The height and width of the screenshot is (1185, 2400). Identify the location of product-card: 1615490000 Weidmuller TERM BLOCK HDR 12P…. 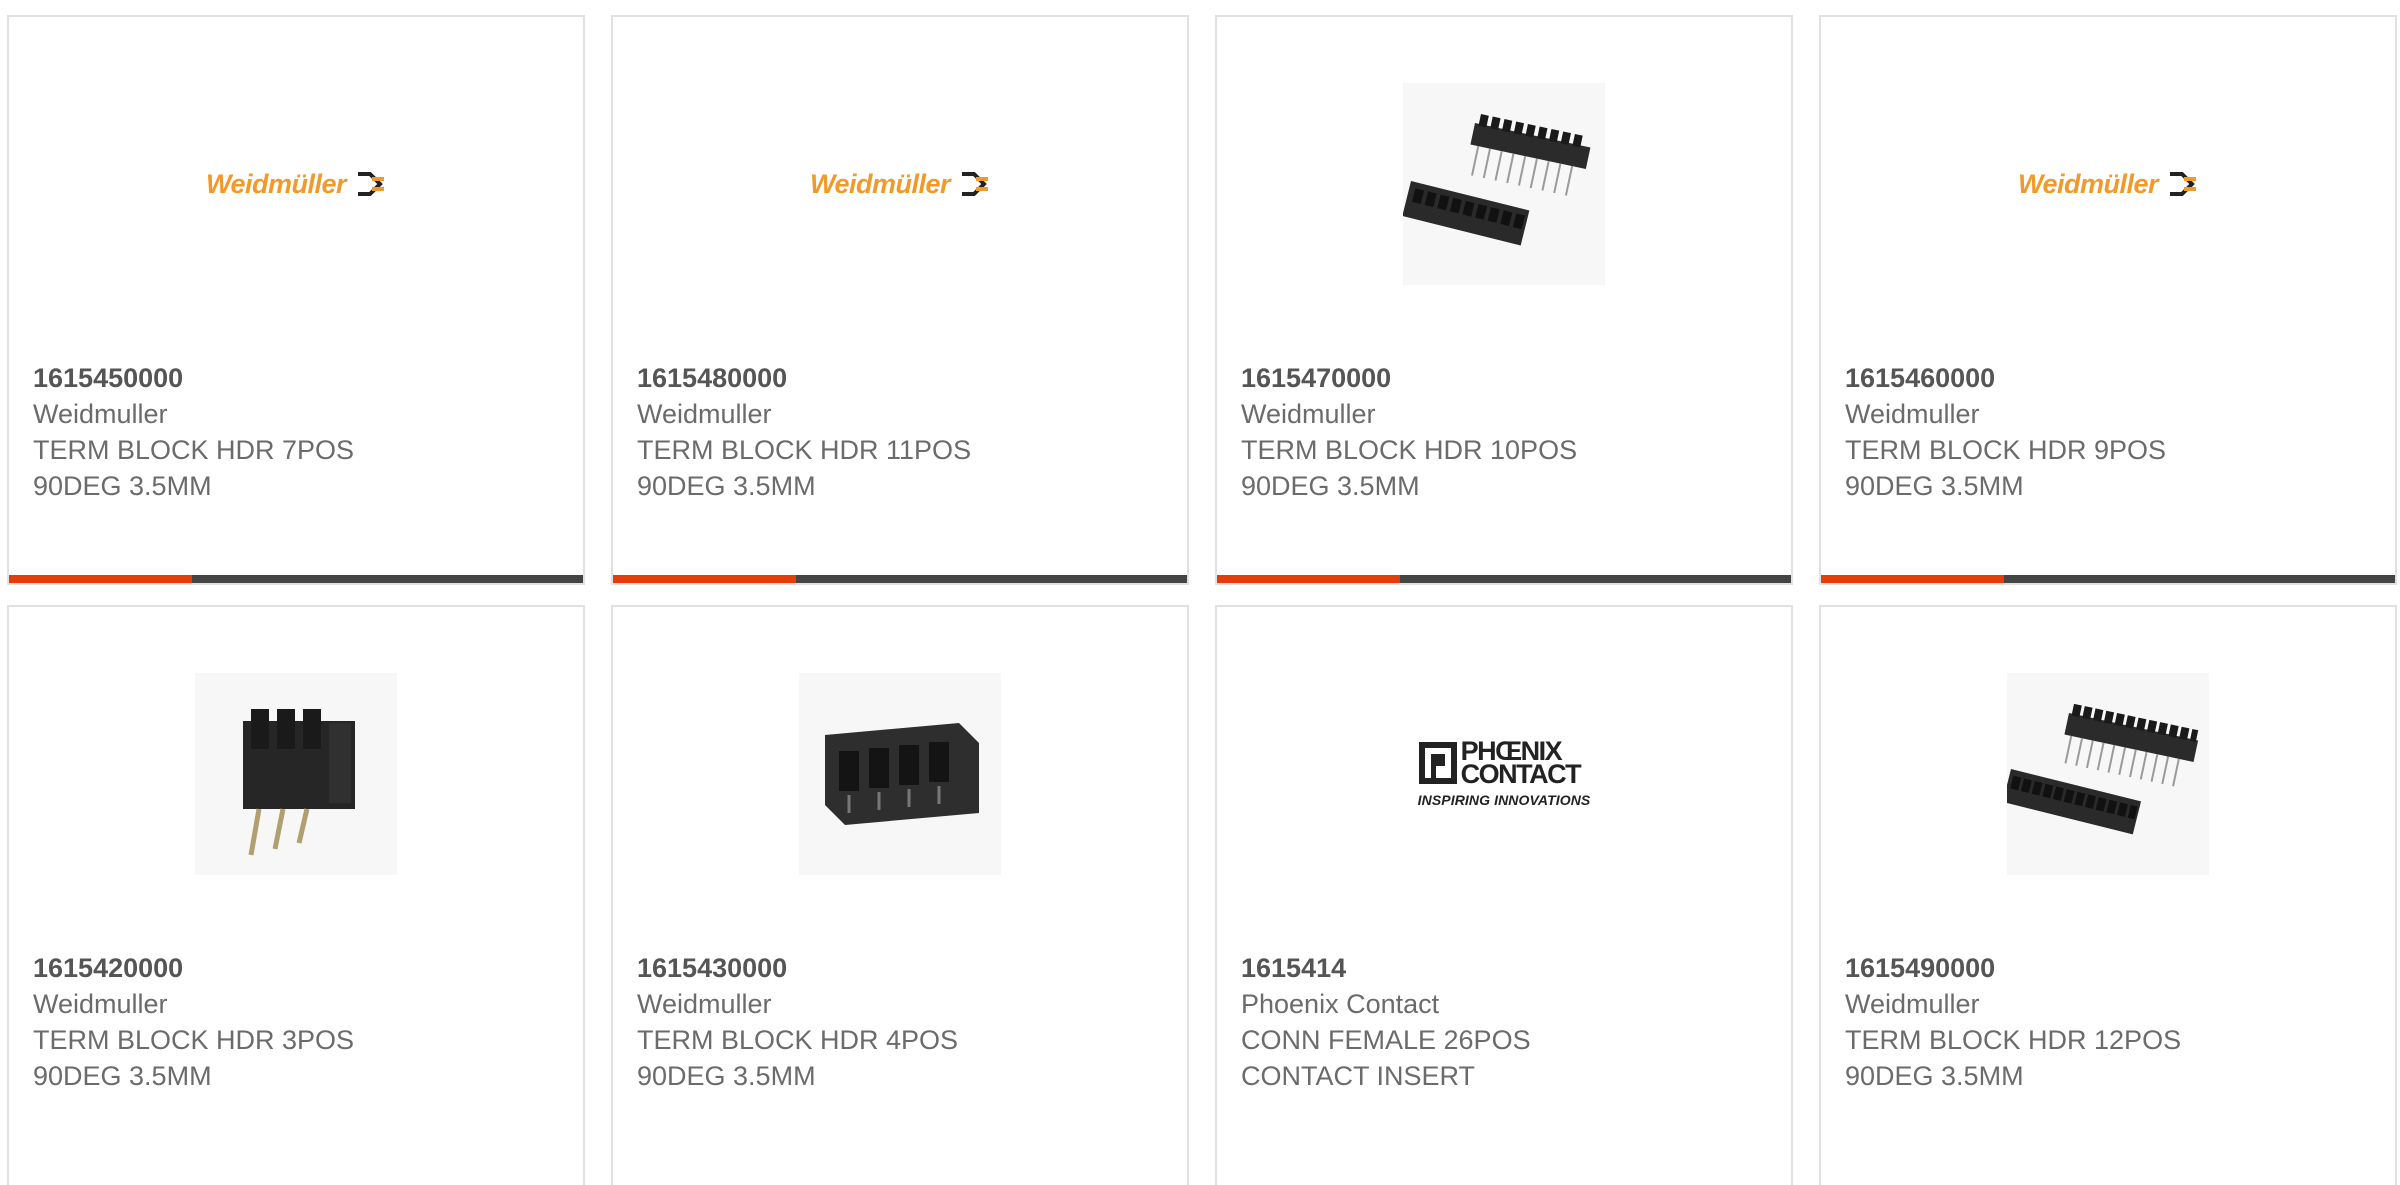
(2108, 895).